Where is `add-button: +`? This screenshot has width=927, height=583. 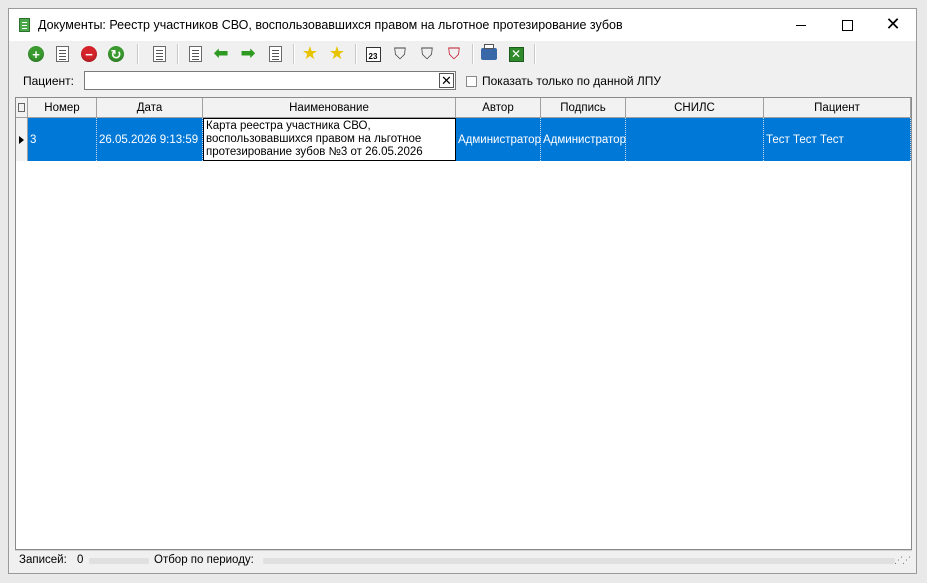 add-button: + is located at coordinates (36, 54).